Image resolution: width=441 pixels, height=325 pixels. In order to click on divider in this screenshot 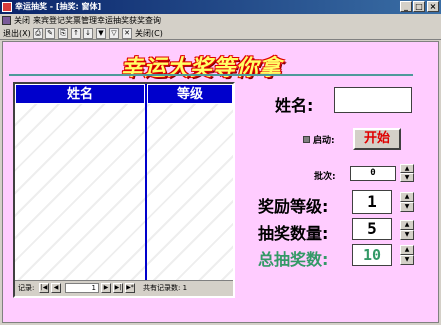, I will do `click(211, 75)`.